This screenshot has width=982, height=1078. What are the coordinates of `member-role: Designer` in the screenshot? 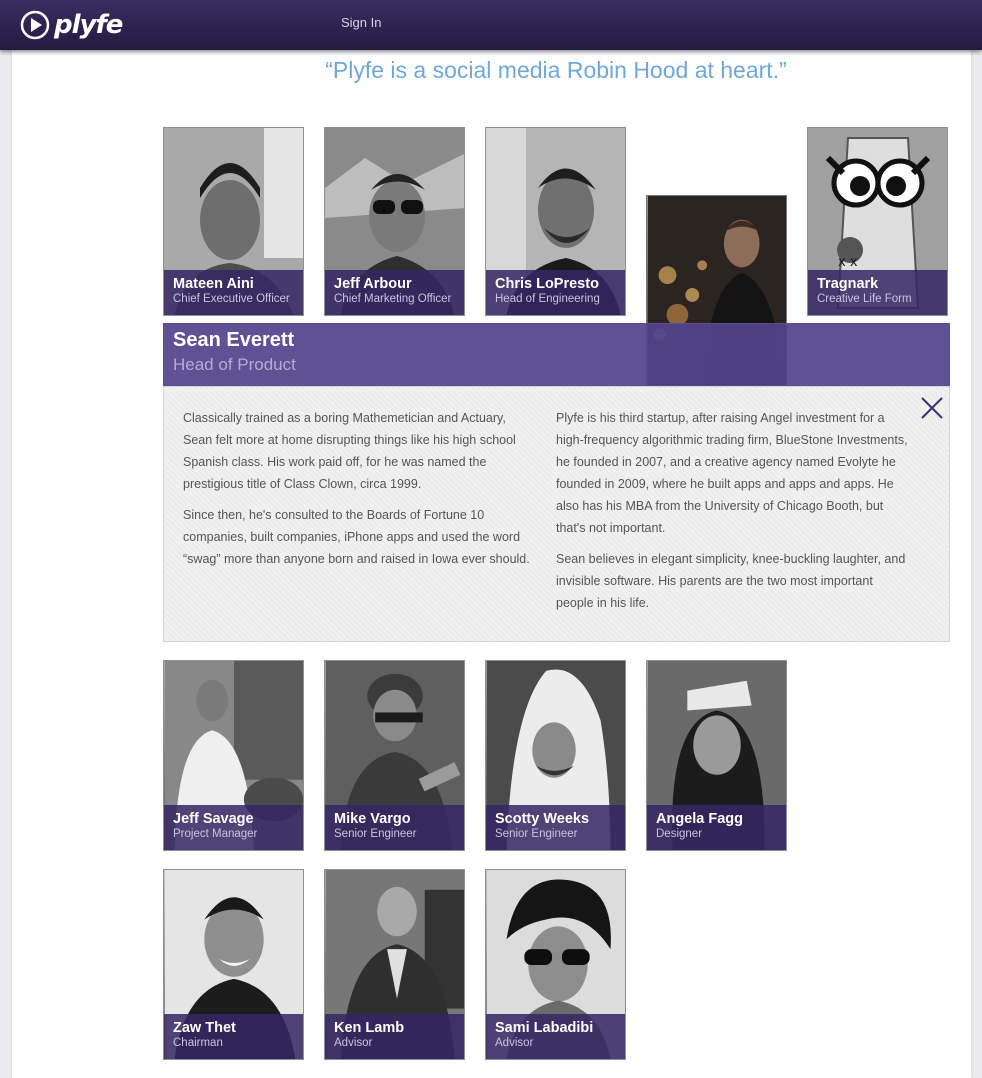 It's located at (679, 834).